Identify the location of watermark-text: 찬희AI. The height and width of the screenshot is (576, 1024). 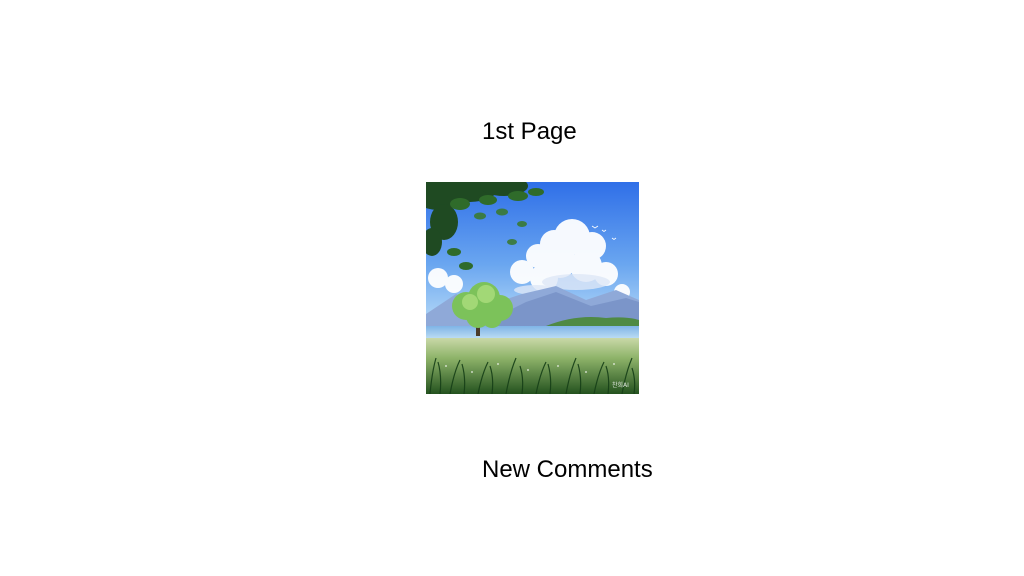
(620, 385).